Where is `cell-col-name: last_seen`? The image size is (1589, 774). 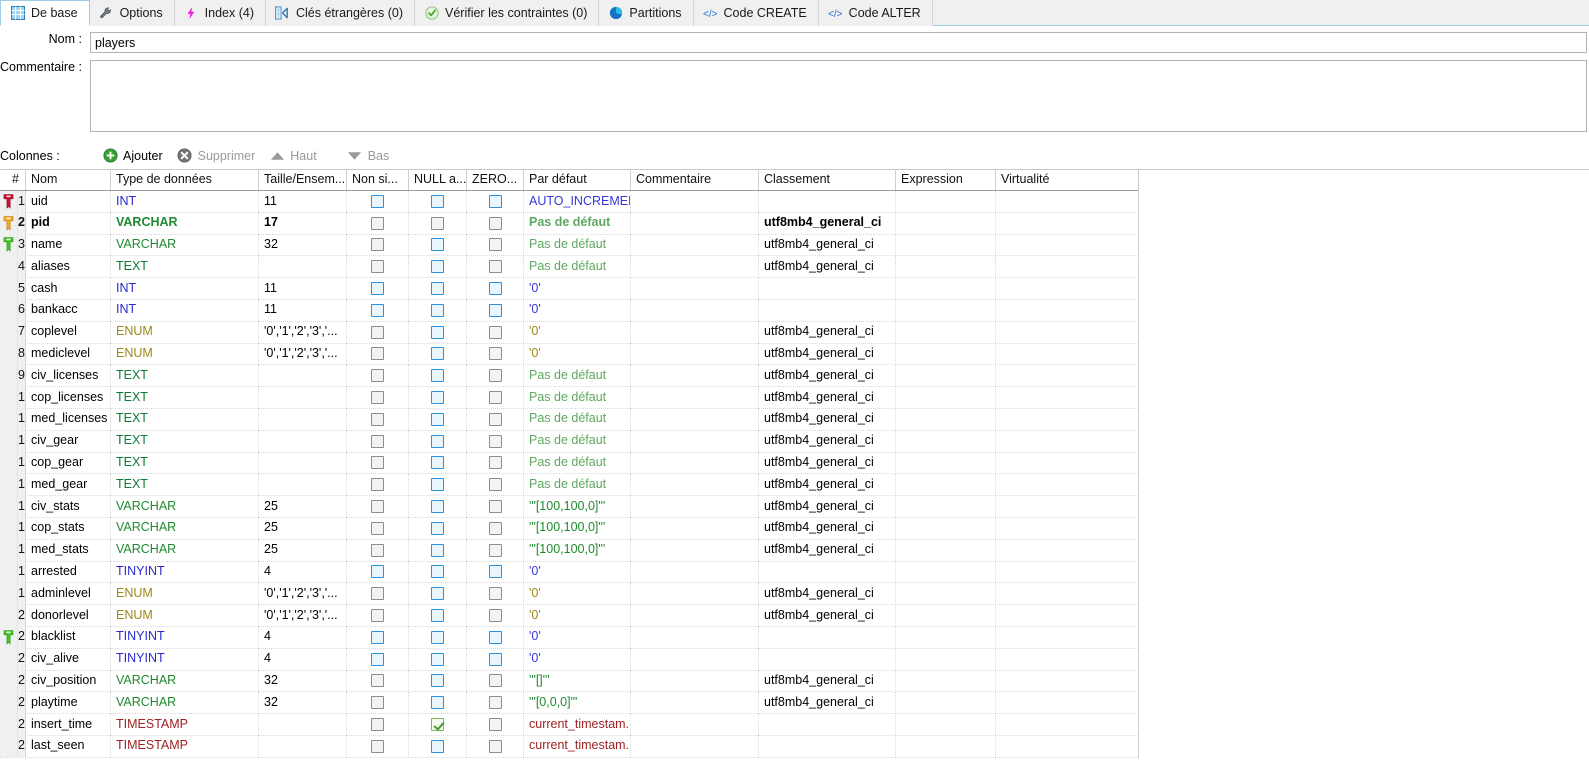
cell-col-name: last_seen is located at coordinates (68, 746).